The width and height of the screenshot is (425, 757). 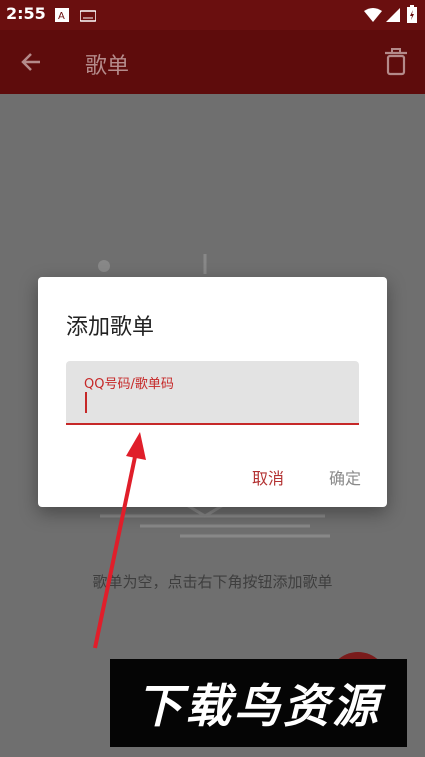 What do you see at coordinates (373, 16) in the screenshot?
I see `wifi-icon` at bounding box center [373, 16].